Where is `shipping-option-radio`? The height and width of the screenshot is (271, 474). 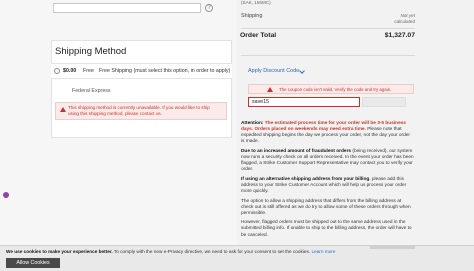 shipping-option-radio is located at coordinates (57, 71).